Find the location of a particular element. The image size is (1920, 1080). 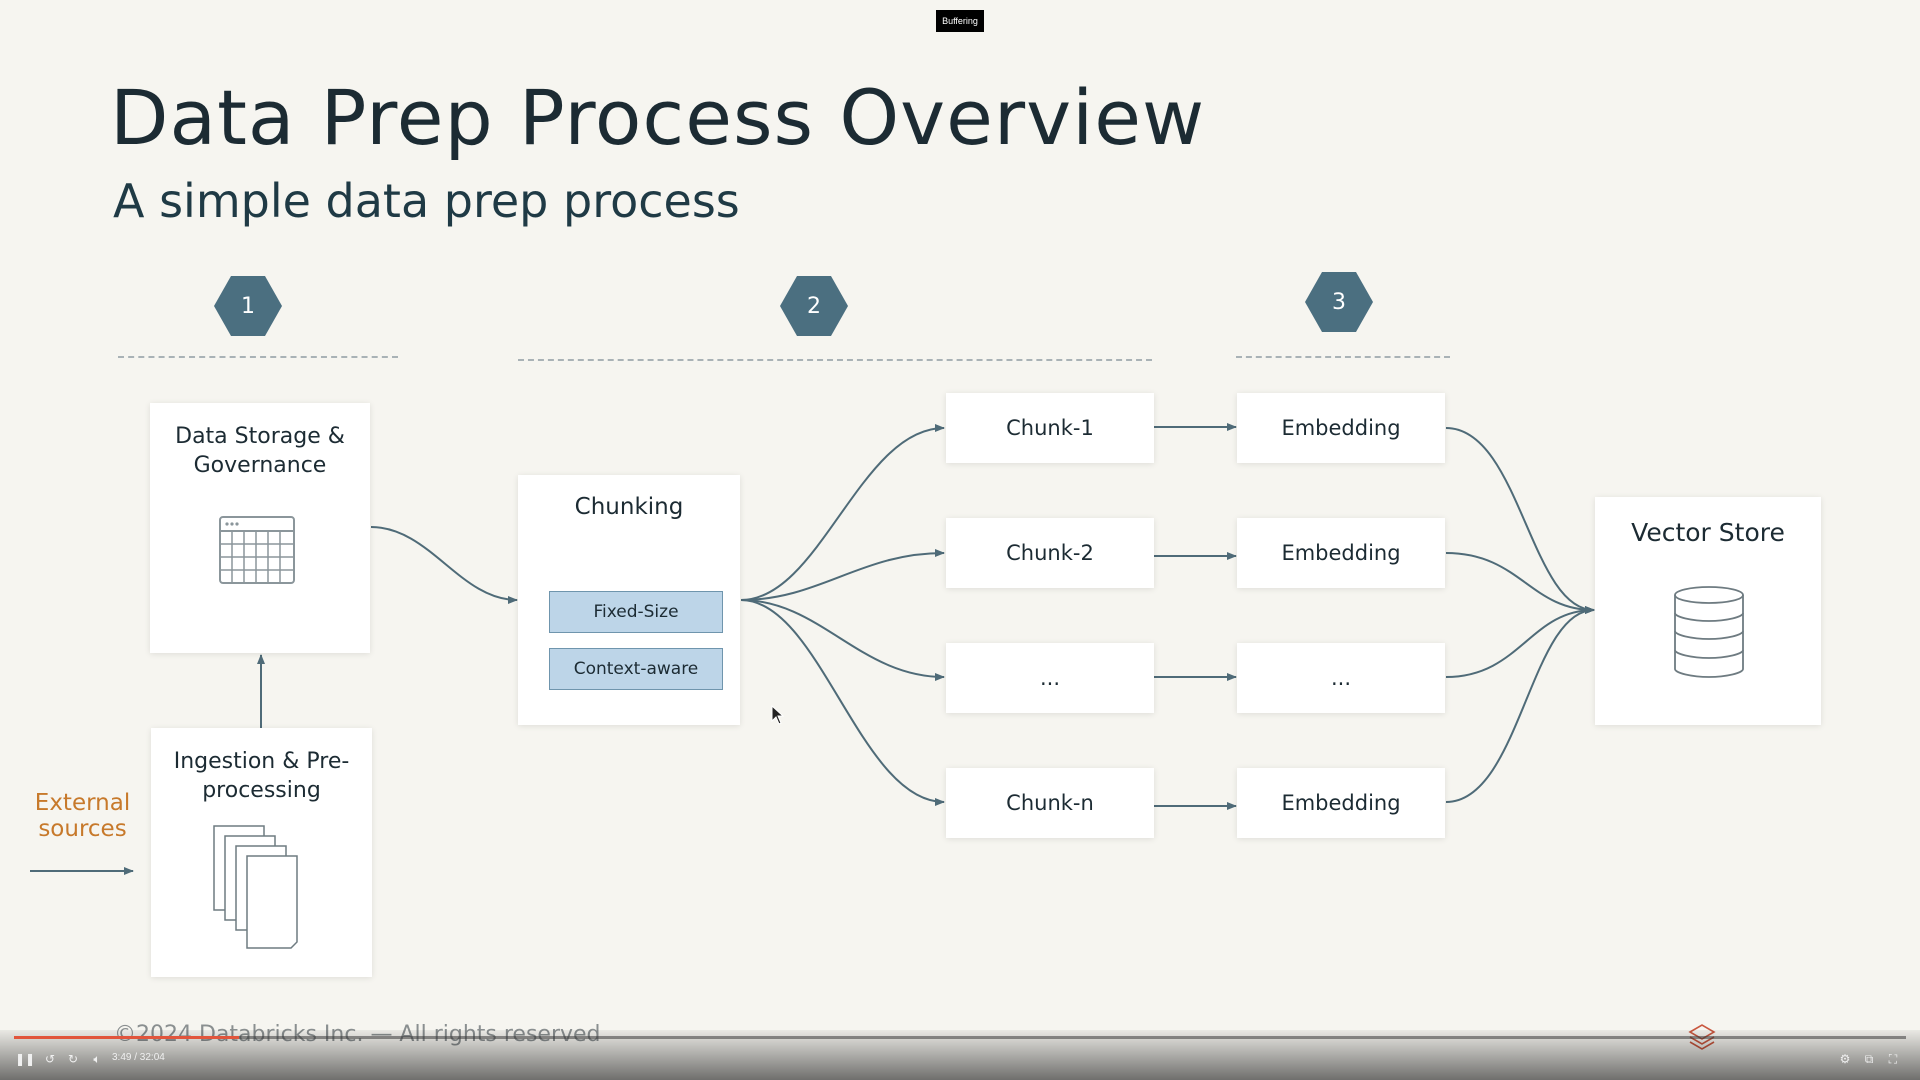

embedding-1-box: Embedding is located at coordinates (1341, 428).